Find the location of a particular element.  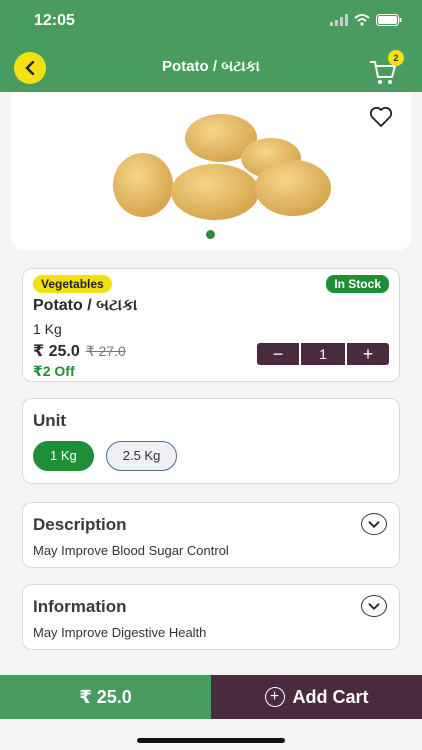

potato-image is located at coordinates (222, 167).